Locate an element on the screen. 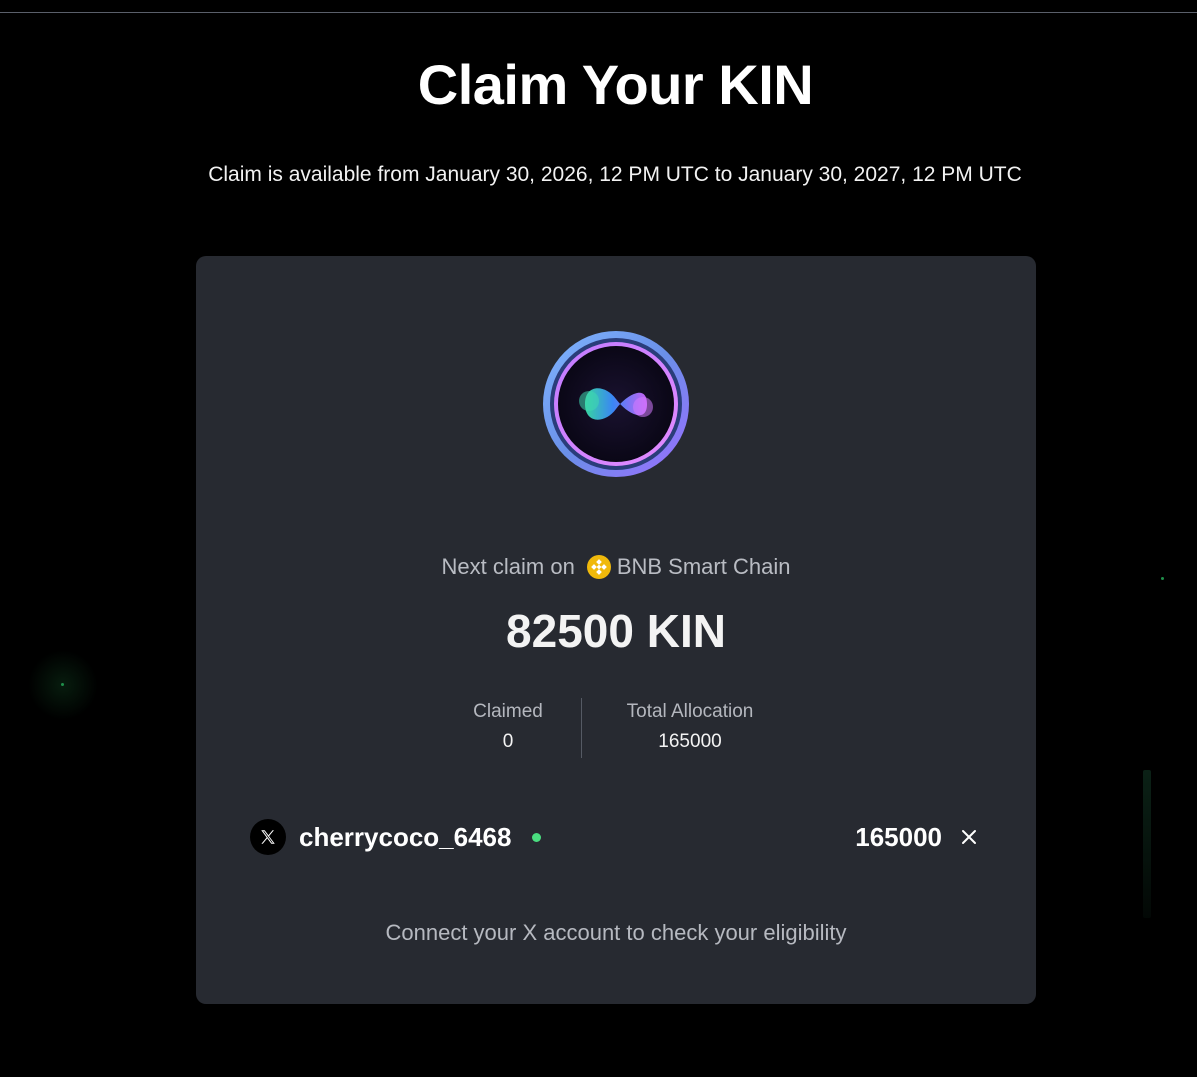 The height and width of the screenshot is (1077, 1197). disconnect-button is located at coordinates (969, 837).